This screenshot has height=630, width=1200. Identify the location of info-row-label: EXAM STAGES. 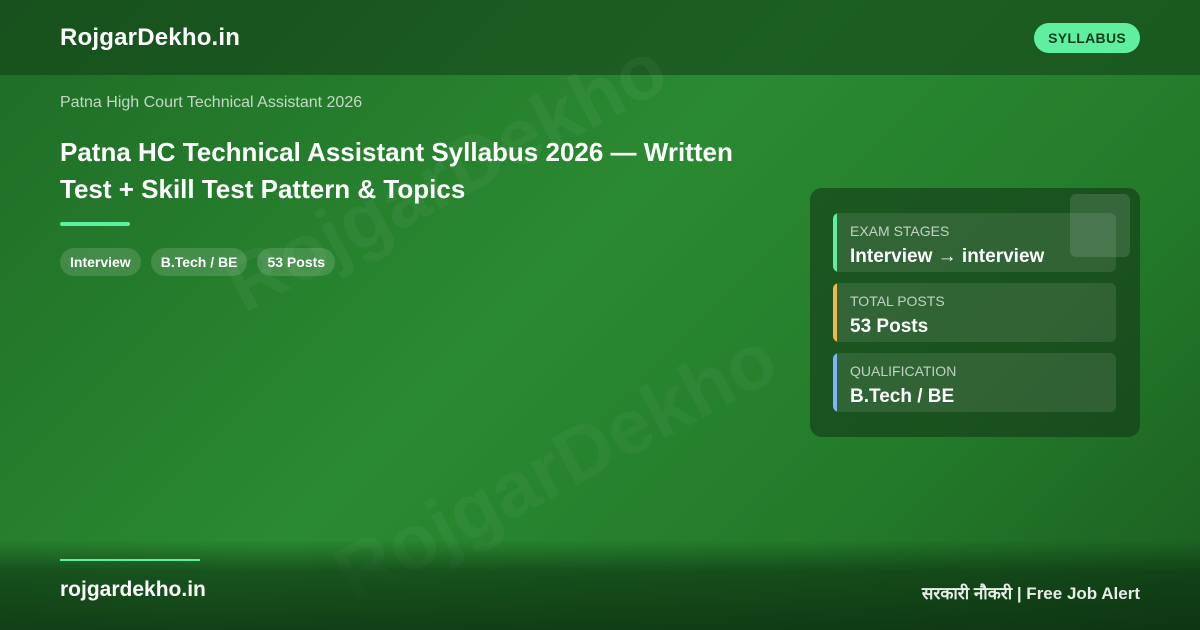
(900, 231).